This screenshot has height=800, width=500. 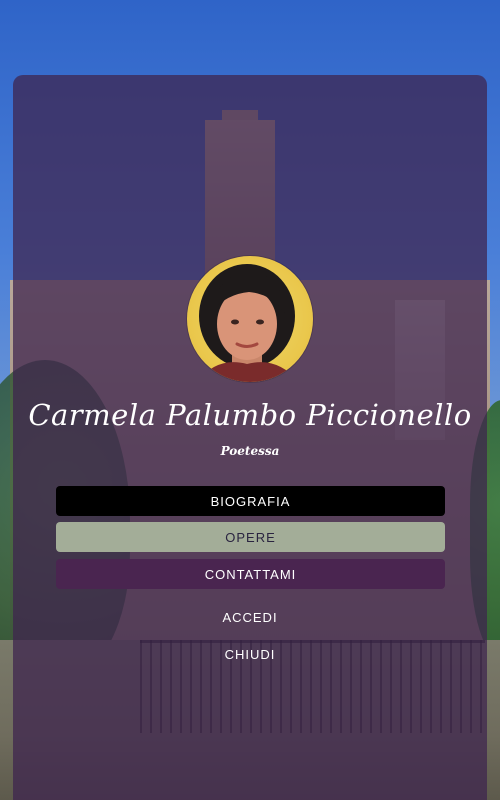 What do you see at coordinates (250, 415) in the screenshot?
I see `profile-name: Carmela Palumbo Piccionello` at bounding box center [250, 415].